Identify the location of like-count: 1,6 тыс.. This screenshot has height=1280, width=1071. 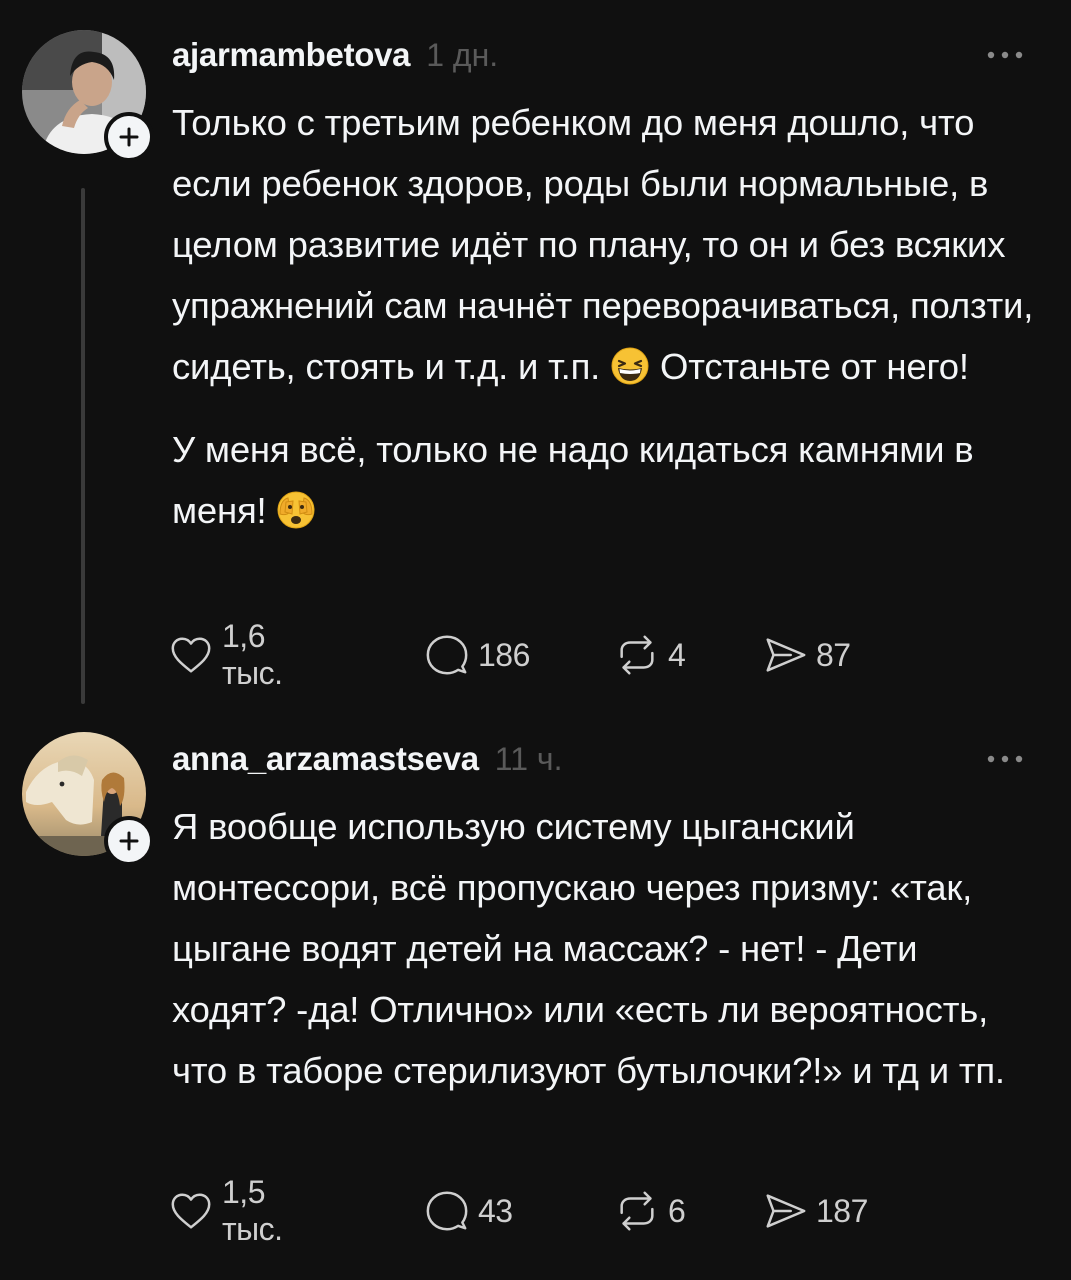
(252, 654).